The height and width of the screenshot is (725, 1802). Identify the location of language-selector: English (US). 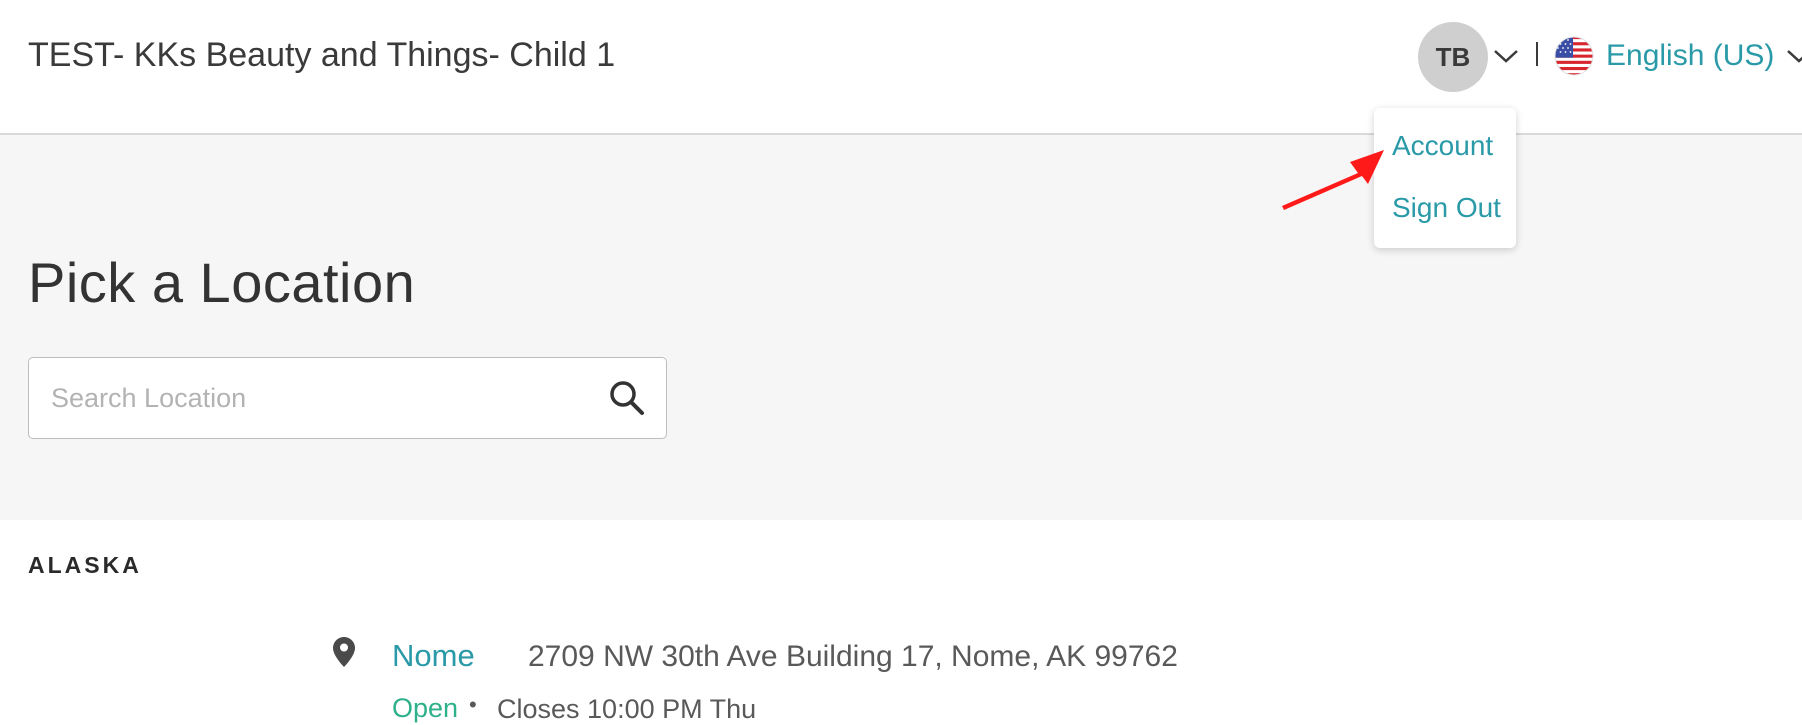
(1678, 56).